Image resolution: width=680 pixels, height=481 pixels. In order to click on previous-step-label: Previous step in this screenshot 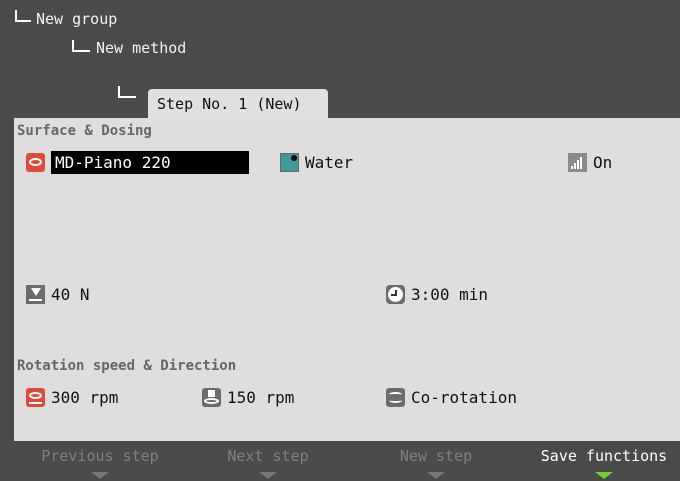, I will do `click(100, 456)`.